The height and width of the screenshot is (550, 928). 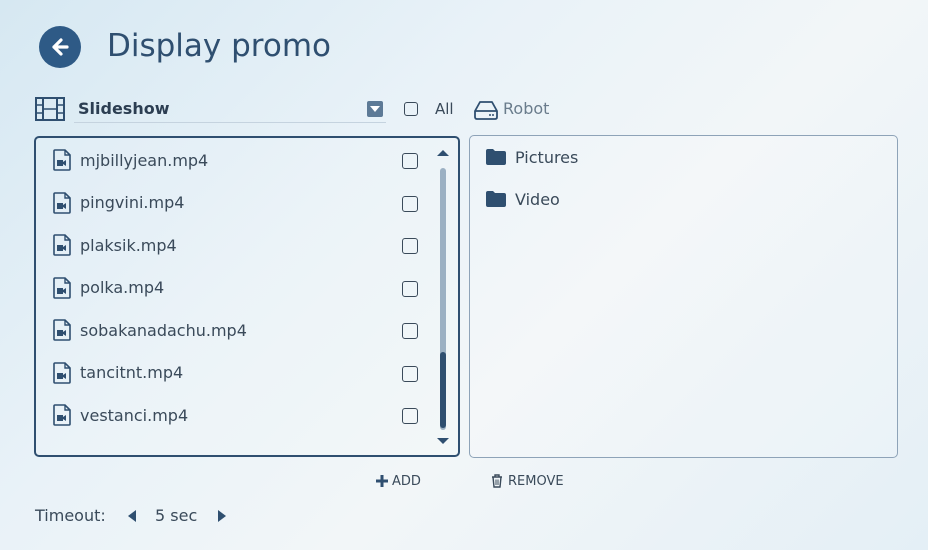 What do you see at coordinates (163, 330) in the screenshot?
I see `file-name: sobakanadachu.mp4` at bounding box center [163, 330].